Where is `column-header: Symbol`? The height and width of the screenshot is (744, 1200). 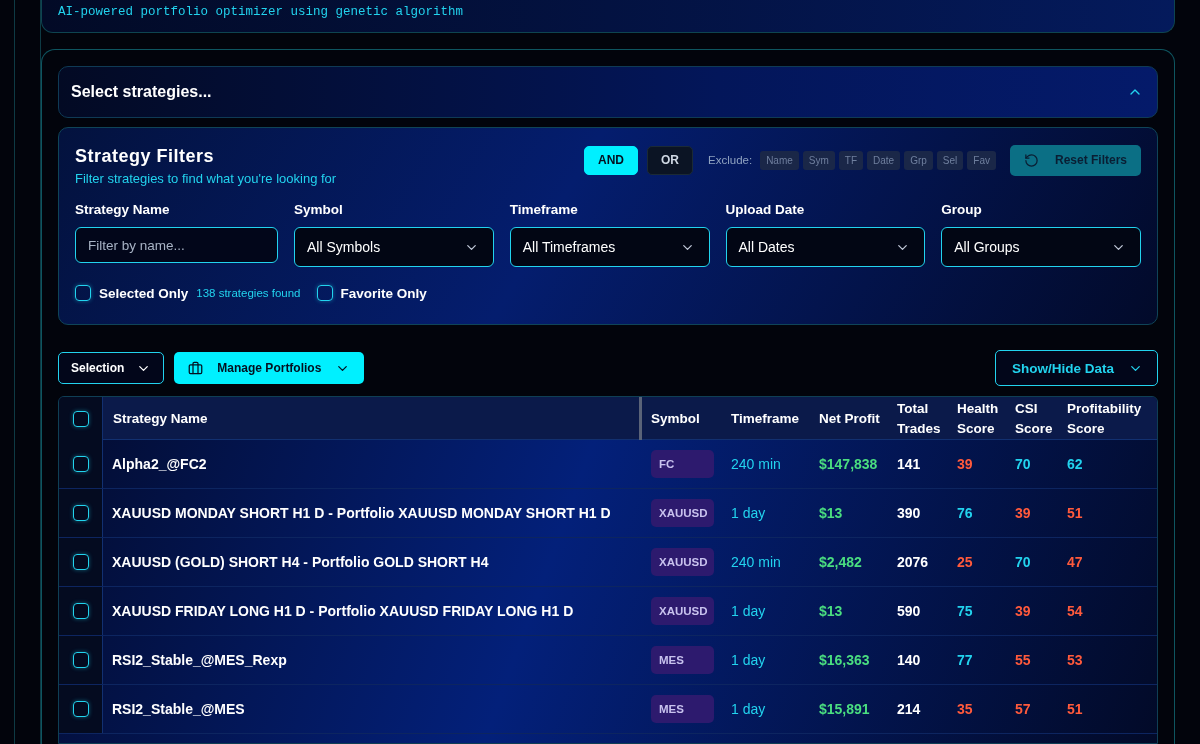 column-header: Symbol is located at coordinates (682, 418).